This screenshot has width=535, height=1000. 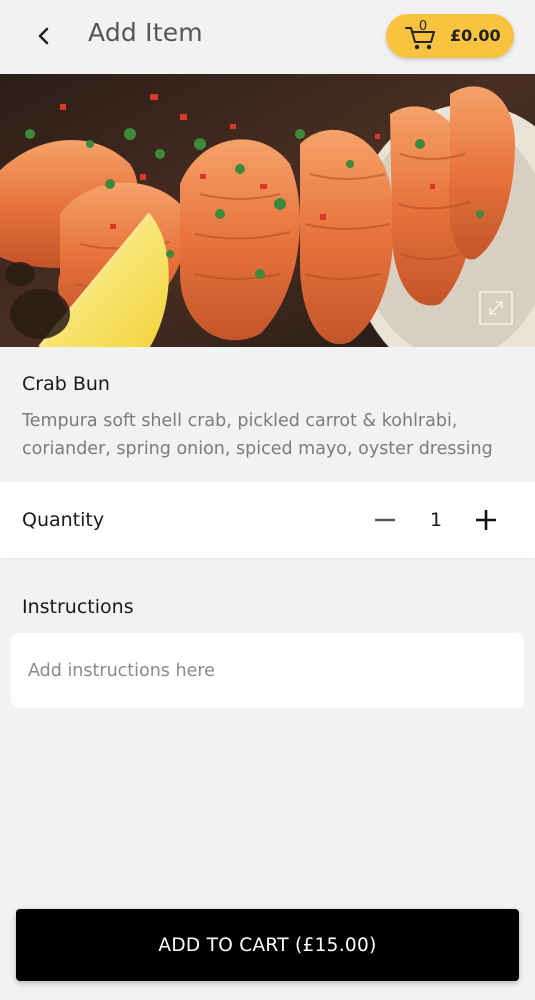 I want to click on quantity-label: Quantity, so click(x=63, y=520).